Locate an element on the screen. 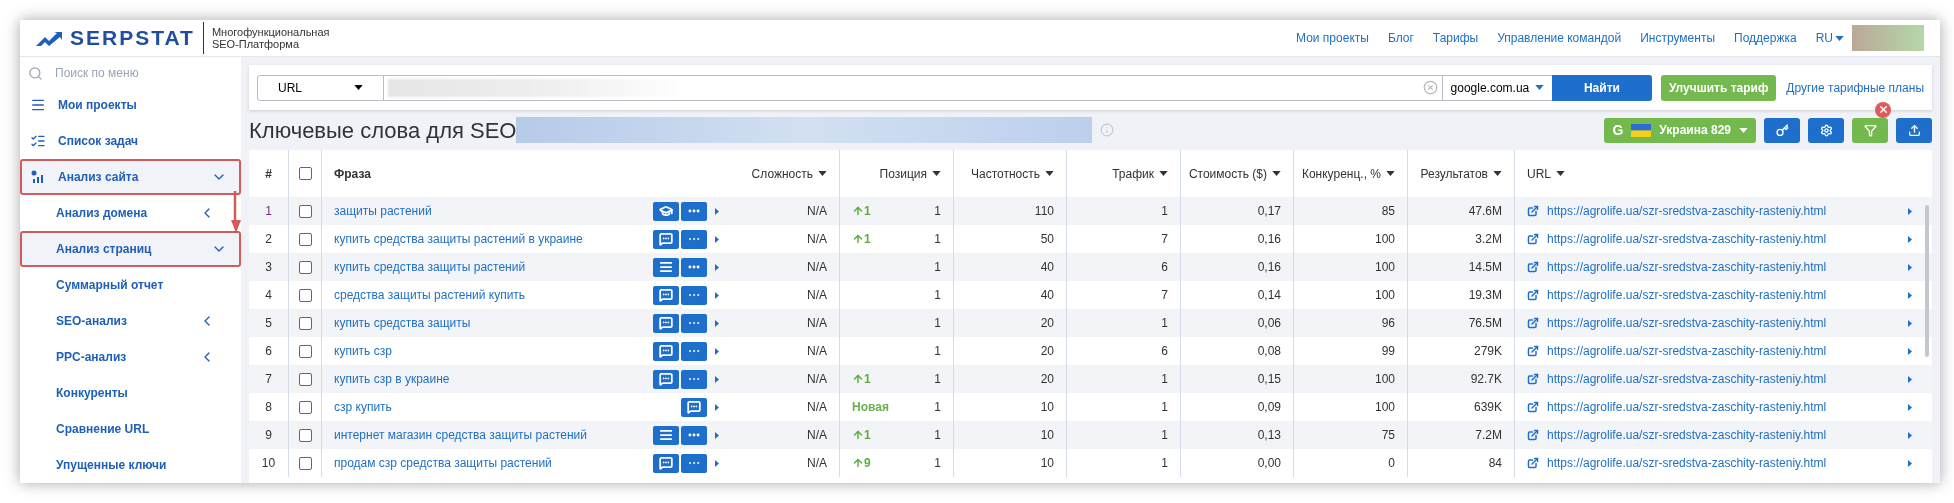 Image resolution: width=1954 pixels, height=503 pixels. column-header: Сложность is located at coordinates (789, 173).